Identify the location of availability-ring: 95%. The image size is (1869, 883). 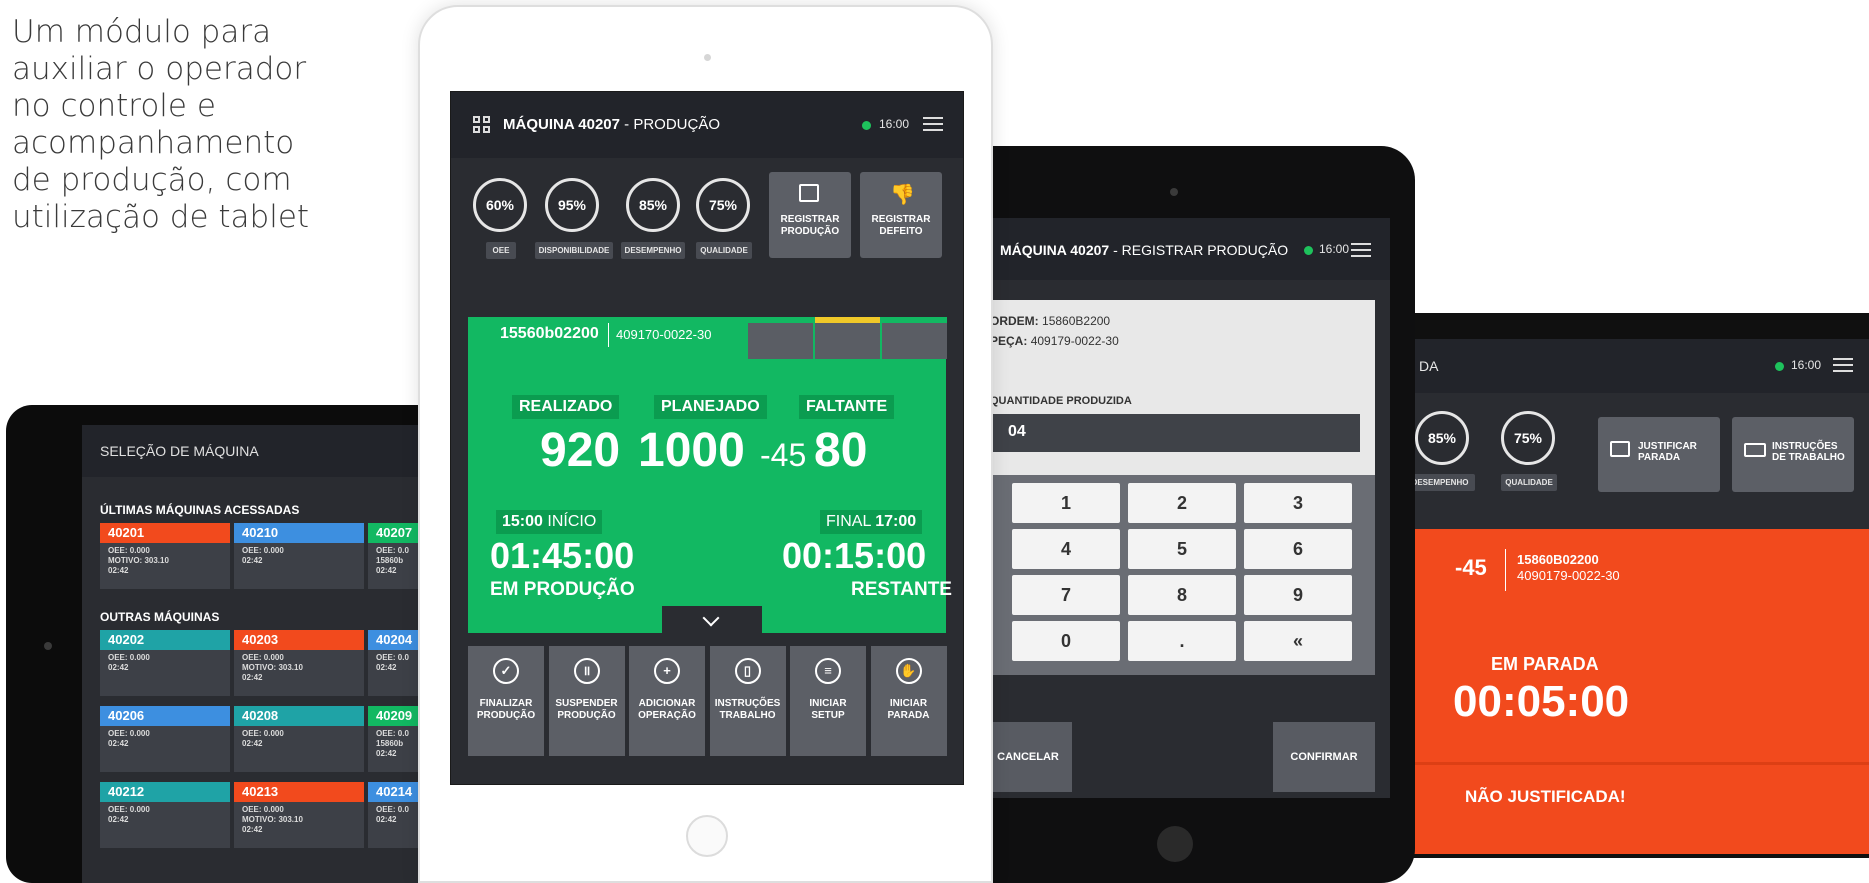
(572, 205).